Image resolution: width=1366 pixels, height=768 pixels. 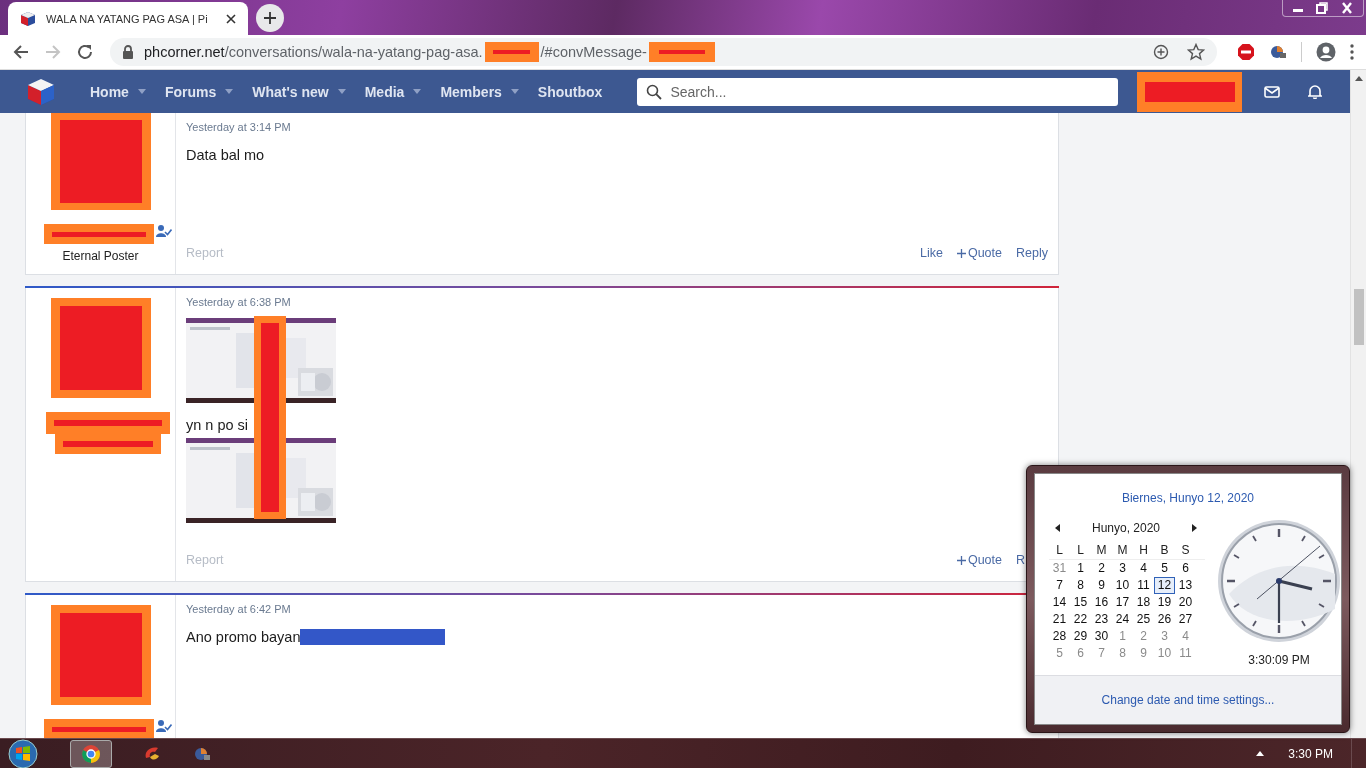 I want to click on back-icon, so click(x=21, y=52).